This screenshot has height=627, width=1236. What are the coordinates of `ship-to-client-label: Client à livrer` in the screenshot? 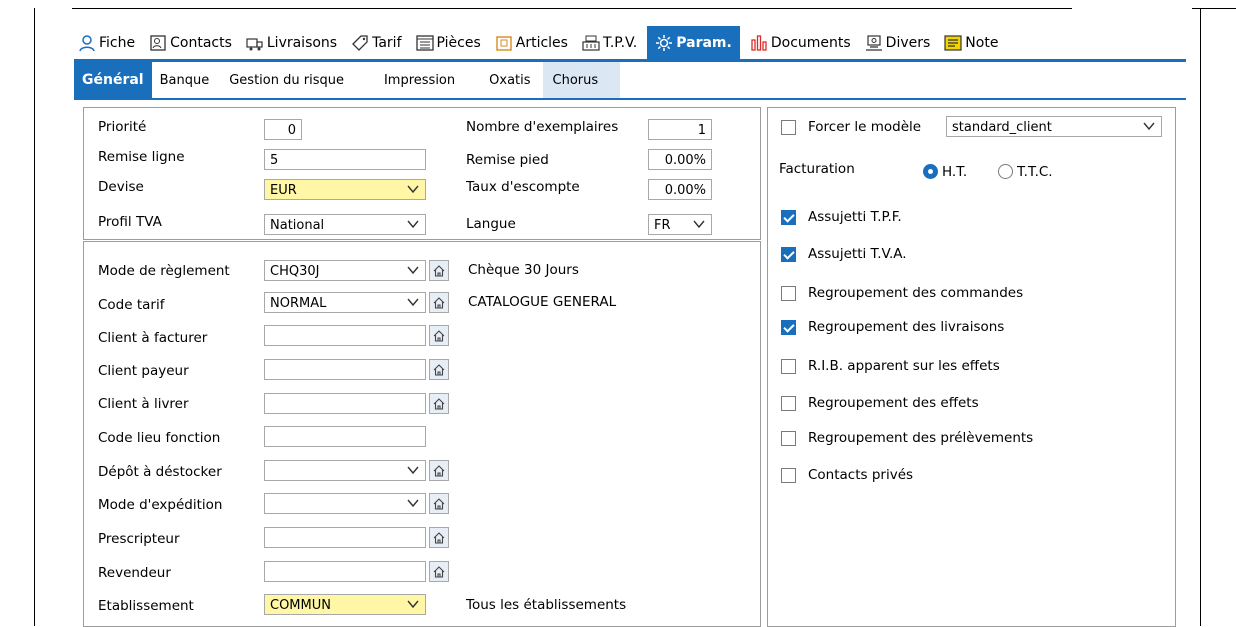 It's located at (143, 404).